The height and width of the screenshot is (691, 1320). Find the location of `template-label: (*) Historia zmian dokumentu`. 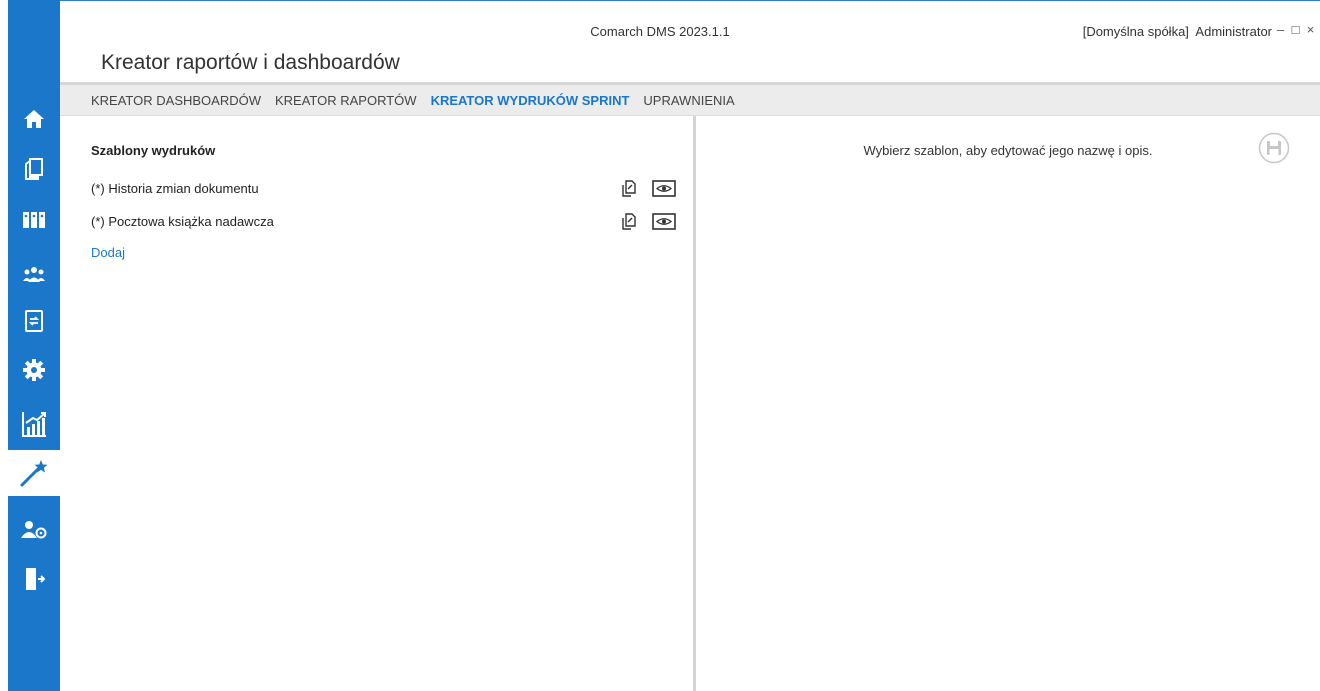

template-label: (*) Historia zmian dokumentu is located at coordinates (175, 188).